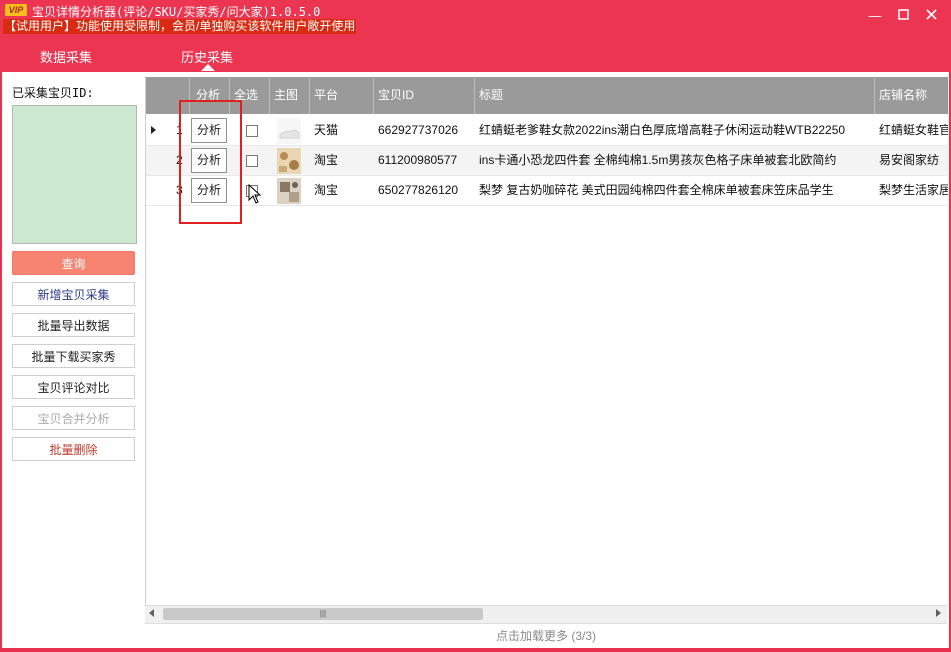 Image resolution: width=951 pixels, height=652 pixels. I want to click on merge-analysis-button: 宝贝合并分析, so click(73, 418).